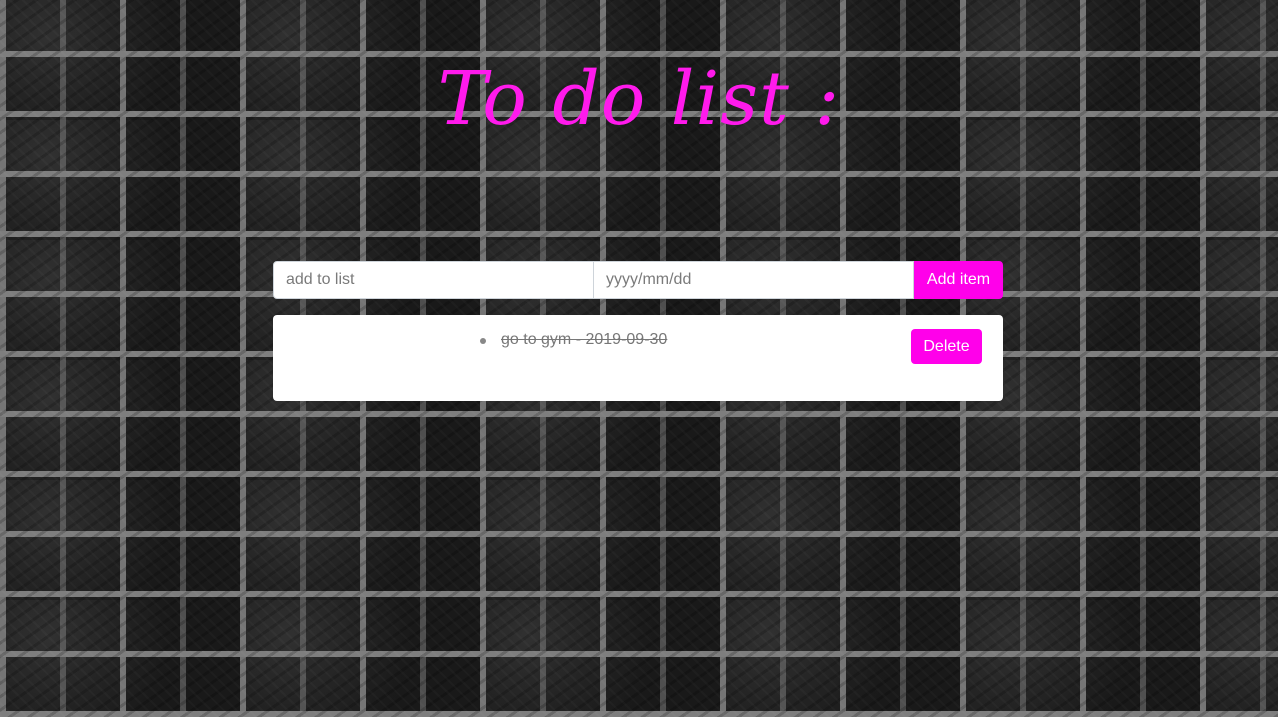  Describe the element at coordinates (584, 339) in the screenshot. I see `todo-item-text: go to gym - 2019-09-30` at that location.